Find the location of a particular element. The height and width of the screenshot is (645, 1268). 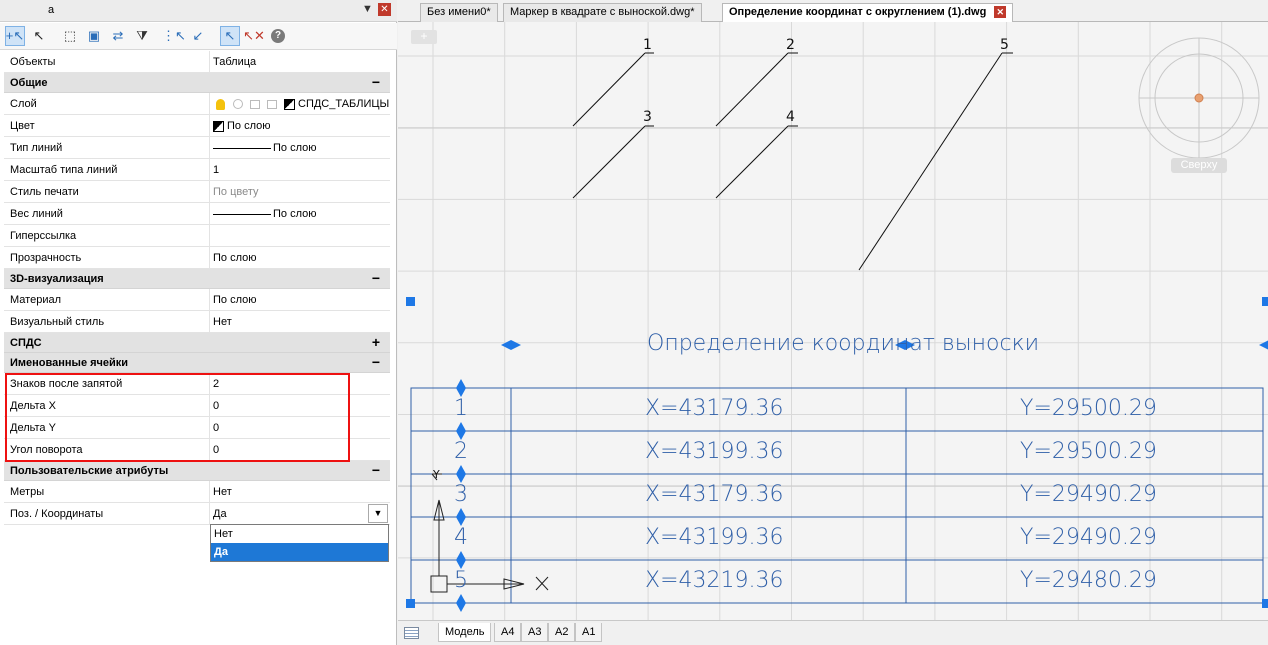

row-visual-style: Визуальный стиль Нет is located at coordinates (197, 322).